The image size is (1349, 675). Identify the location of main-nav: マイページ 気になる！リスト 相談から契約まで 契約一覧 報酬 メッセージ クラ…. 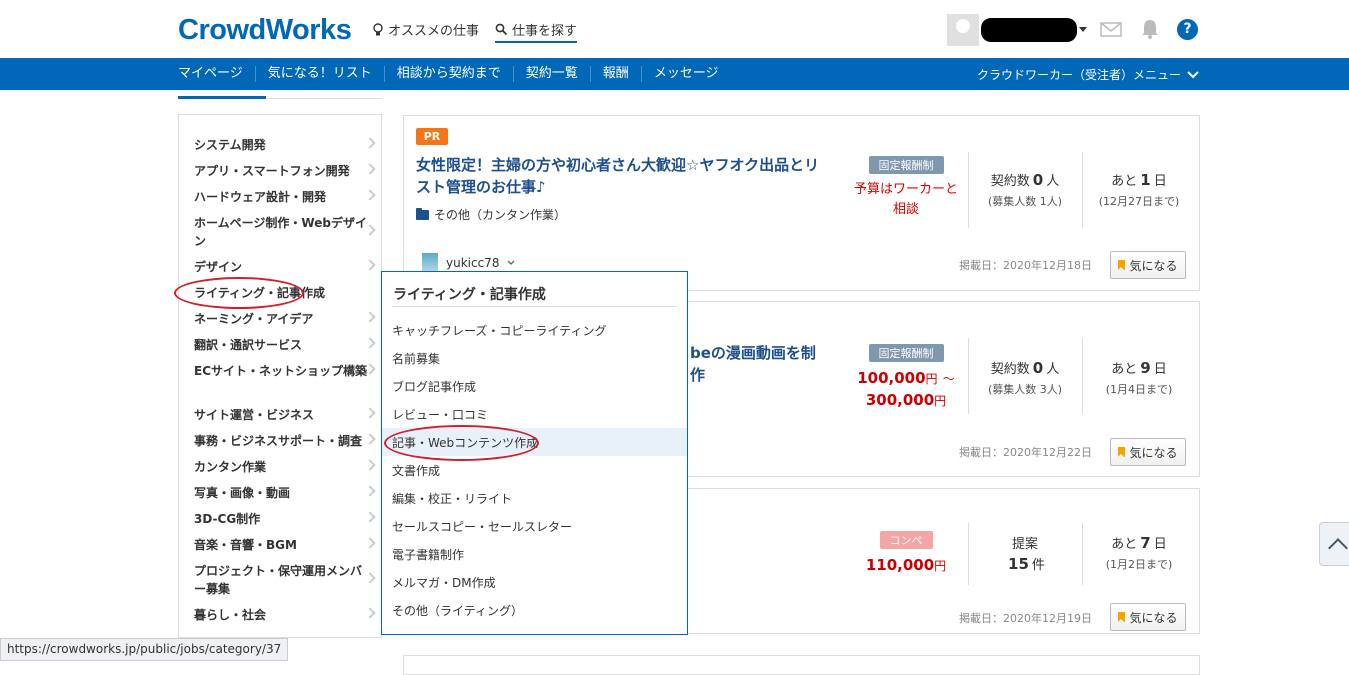
(674, 74).